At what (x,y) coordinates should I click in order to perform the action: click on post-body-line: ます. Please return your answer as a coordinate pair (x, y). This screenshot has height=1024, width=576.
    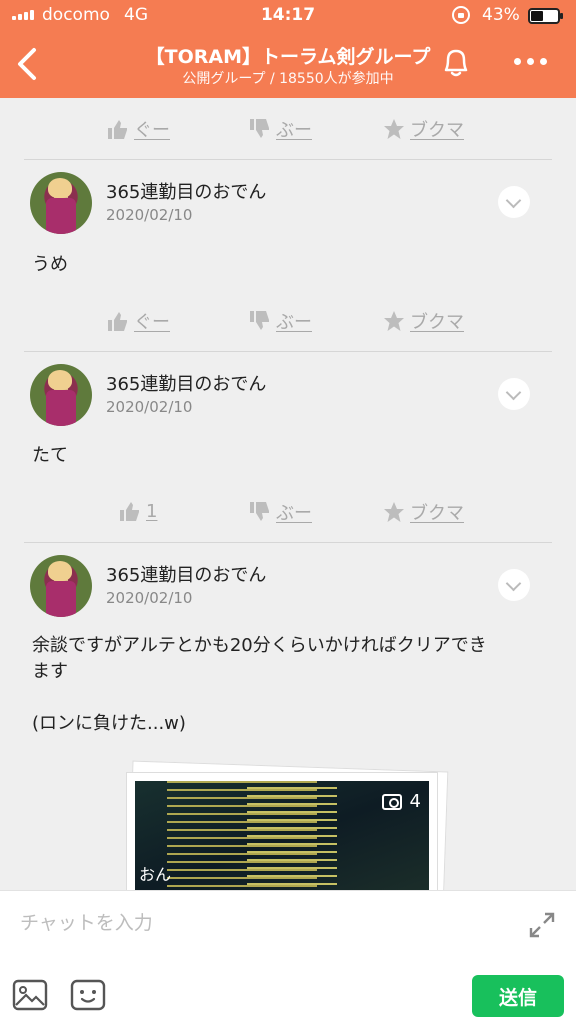
    Looking at the image, I should click on (50, 671).